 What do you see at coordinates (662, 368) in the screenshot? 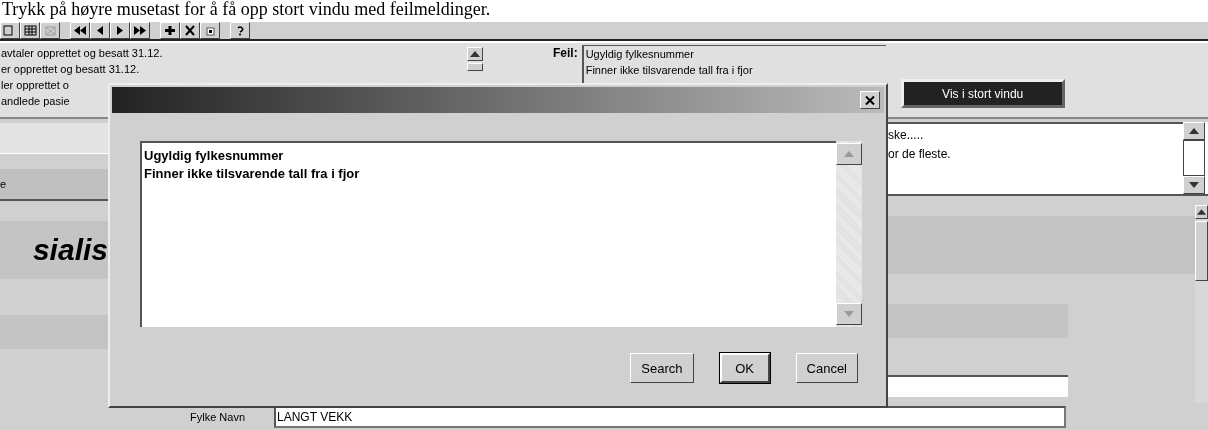
I see `dialog-button: Search` at bounding box center [662, 368].